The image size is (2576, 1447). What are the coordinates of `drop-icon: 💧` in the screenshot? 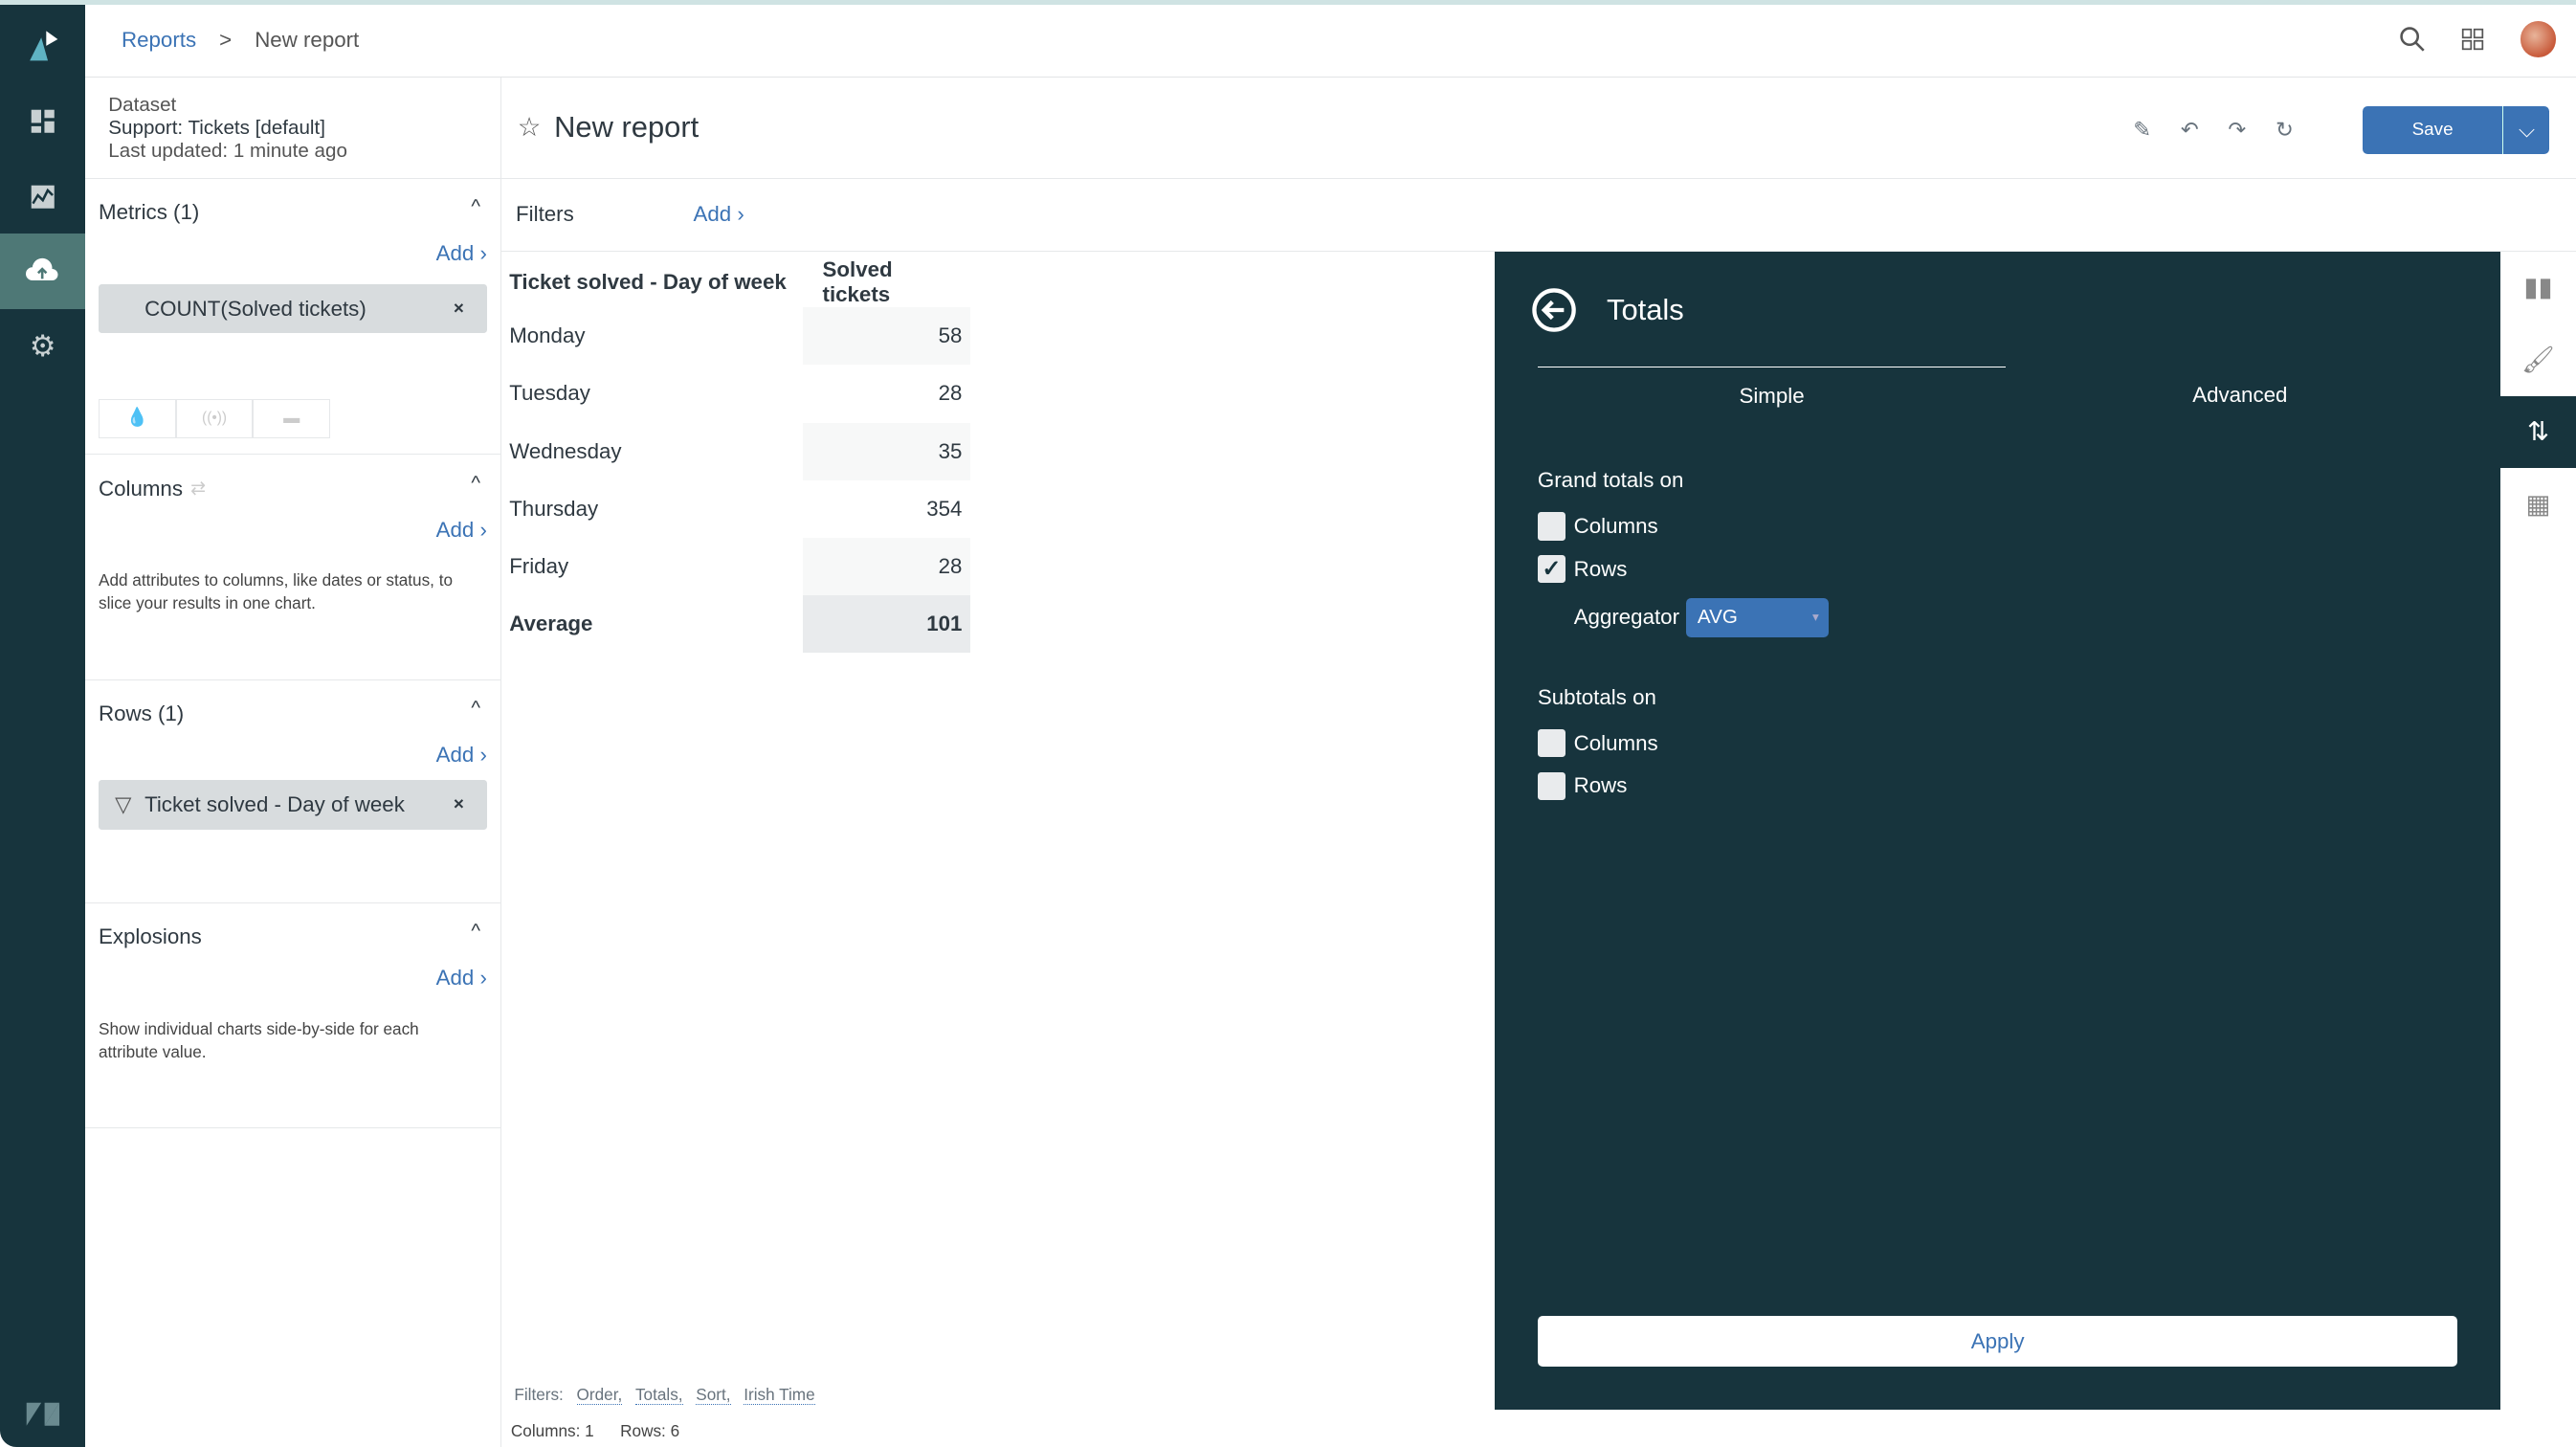 It's located at (137, 419).